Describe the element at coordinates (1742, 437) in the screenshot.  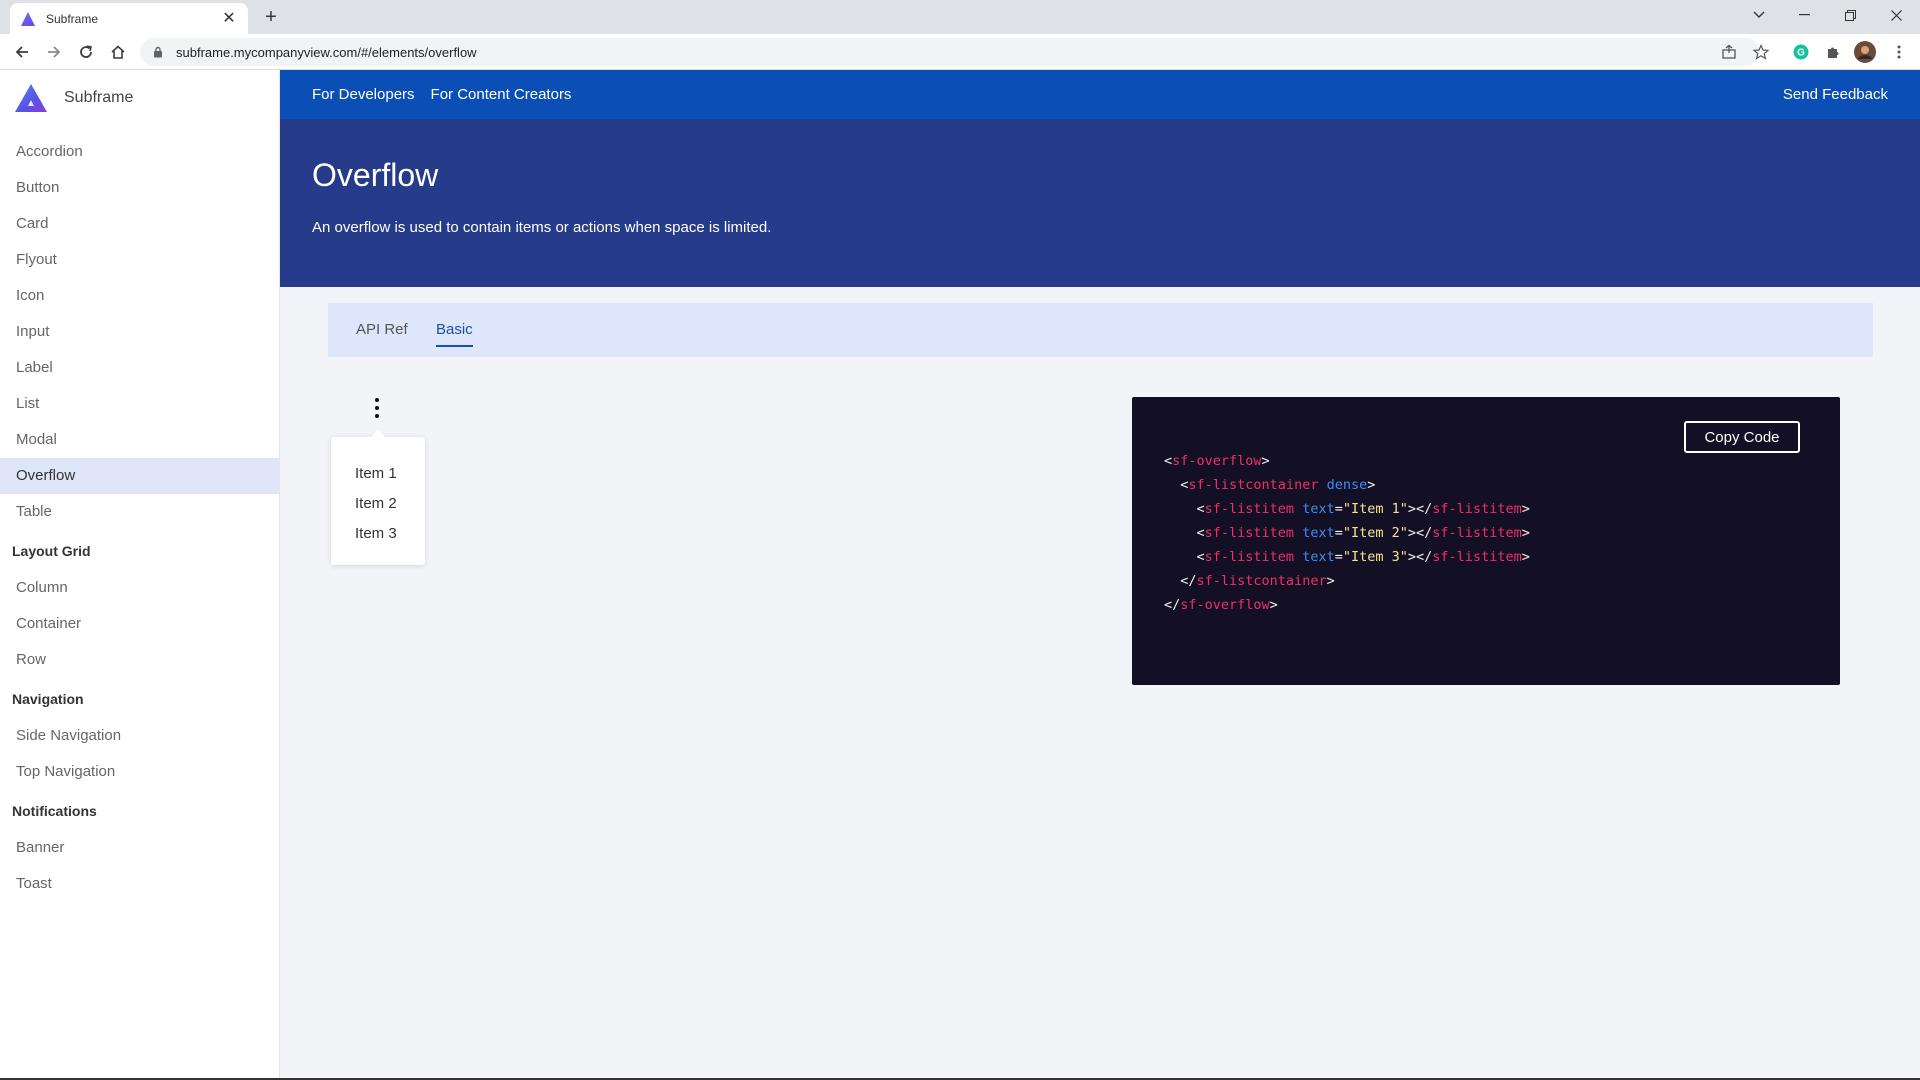
I see `copy-code-button: Copy Code` at that location.